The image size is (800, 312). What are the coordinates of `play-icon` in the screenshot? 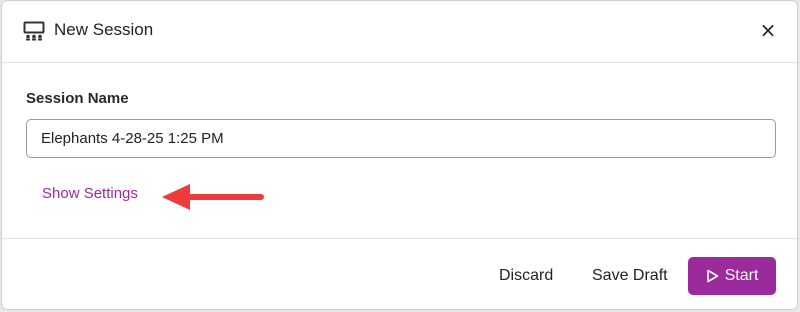 It's located at (712, 276).